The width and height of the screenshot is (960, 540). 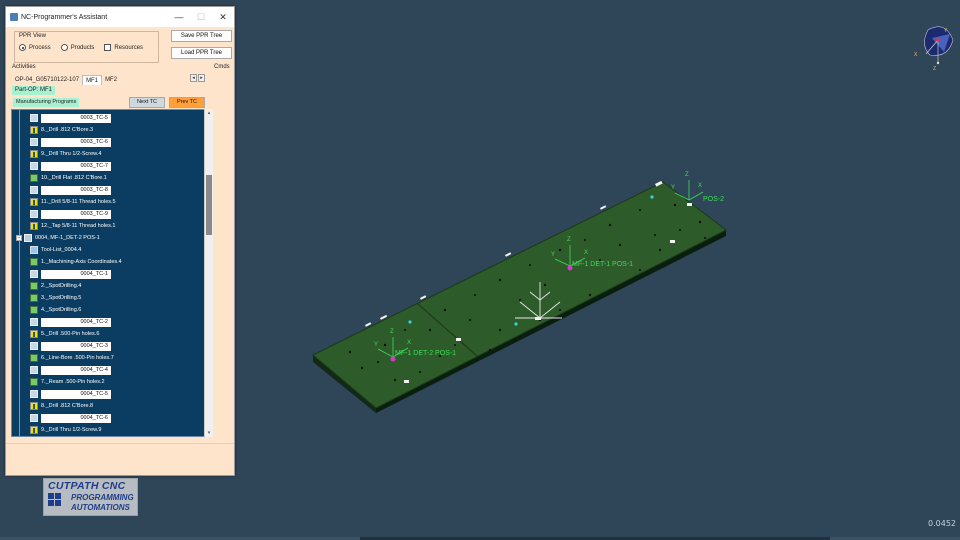 What do you see at coordinates (70, 190) in the screenshot?
I see `tree-item: 0003_TC-8` at bounding box center [70, 190].